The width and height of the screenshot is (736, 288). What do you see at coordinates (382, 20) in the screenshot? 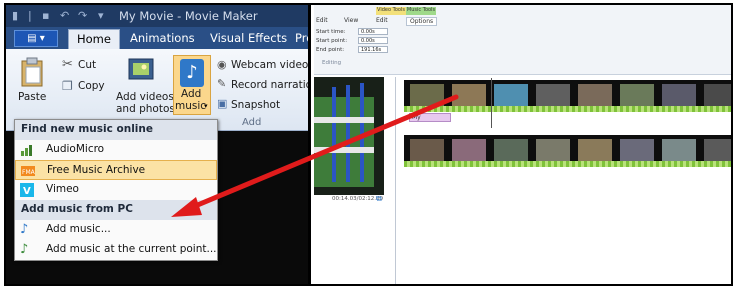
I see `tab-edit: Edit` at bounding box center [382, 20].